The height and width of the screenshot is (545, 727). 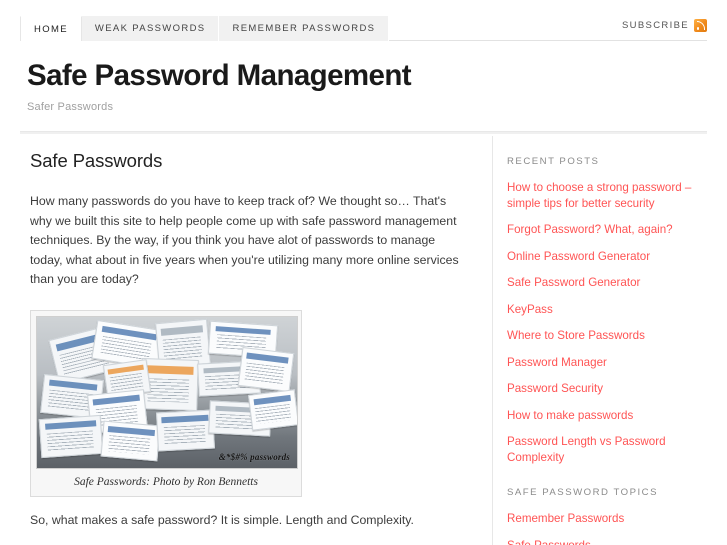 What do you see at coordinates (51, 28) in the screenshot?
I see `tab-home: HOME` at bounding box center [51, 28].